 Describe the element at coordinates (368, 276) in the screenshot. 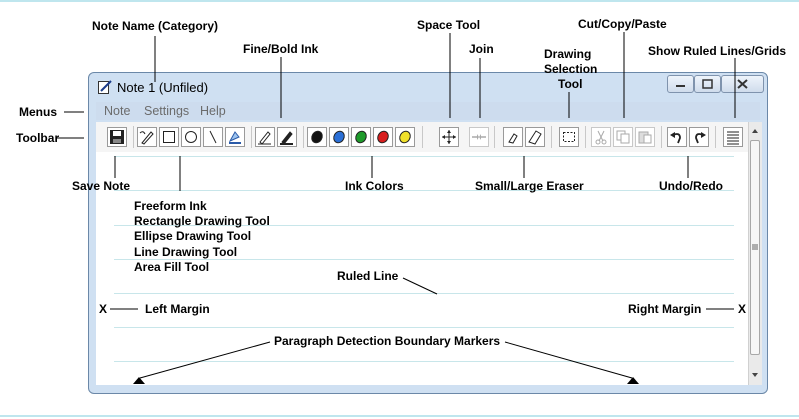

I see `label-ruled-line: Ruled Line` at that location.